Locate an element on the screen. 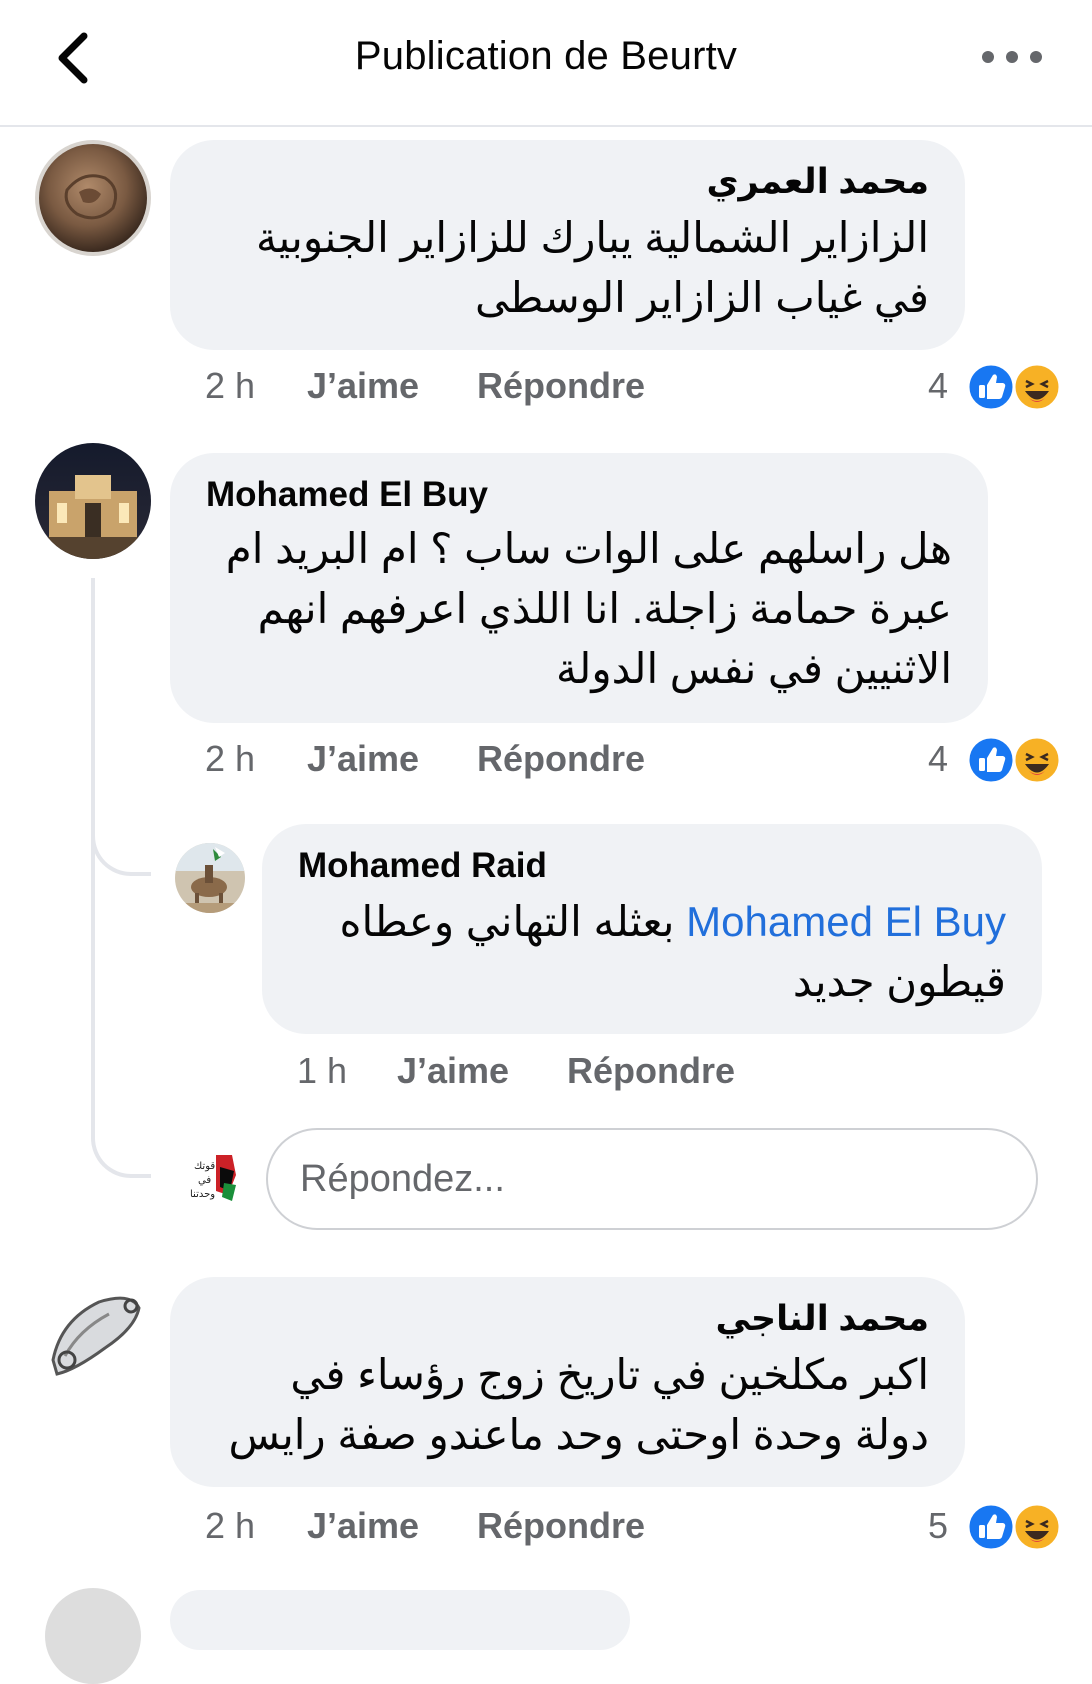 The image size is (1092, 1684). comment-author: محمد الناجي is located at coordinates (822, 1319).